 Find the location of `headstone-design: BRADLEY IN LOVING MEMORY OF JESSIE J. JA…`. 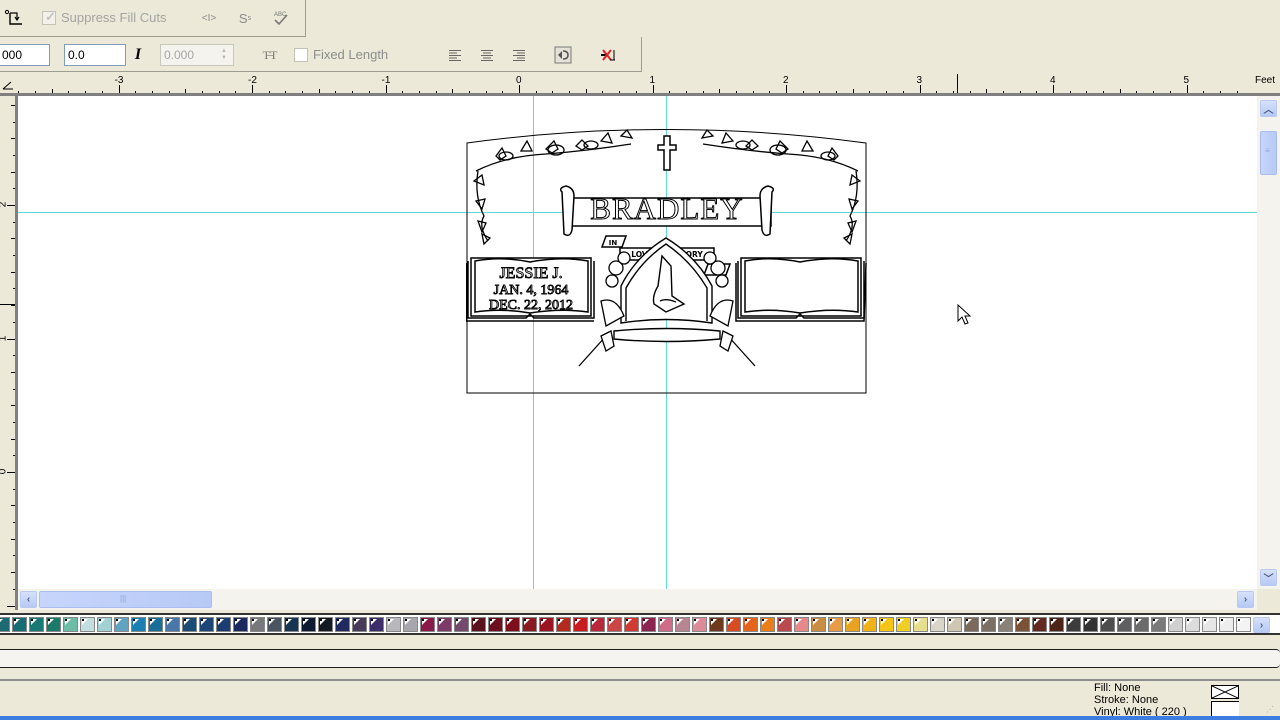

headstone-design: BRADLEY IN LOVING MEMORY OF JESSIE J. JA… is located at coordinates (667, 260).